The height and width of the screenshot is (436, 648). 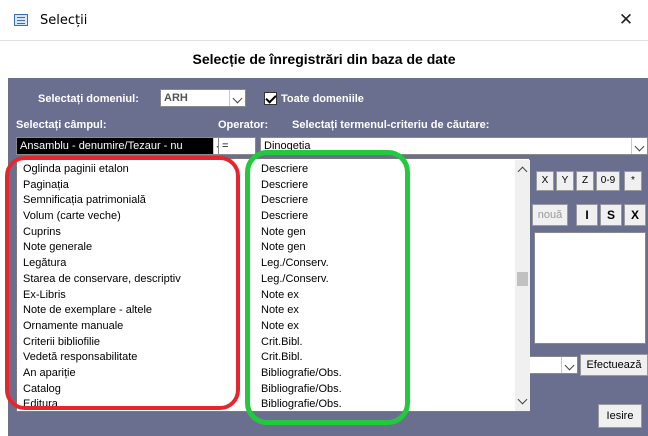 What do you see at coordinates (620, 416) in the screenshot?
I see `exit-button: Iesire` at bounding box center [620, 416].